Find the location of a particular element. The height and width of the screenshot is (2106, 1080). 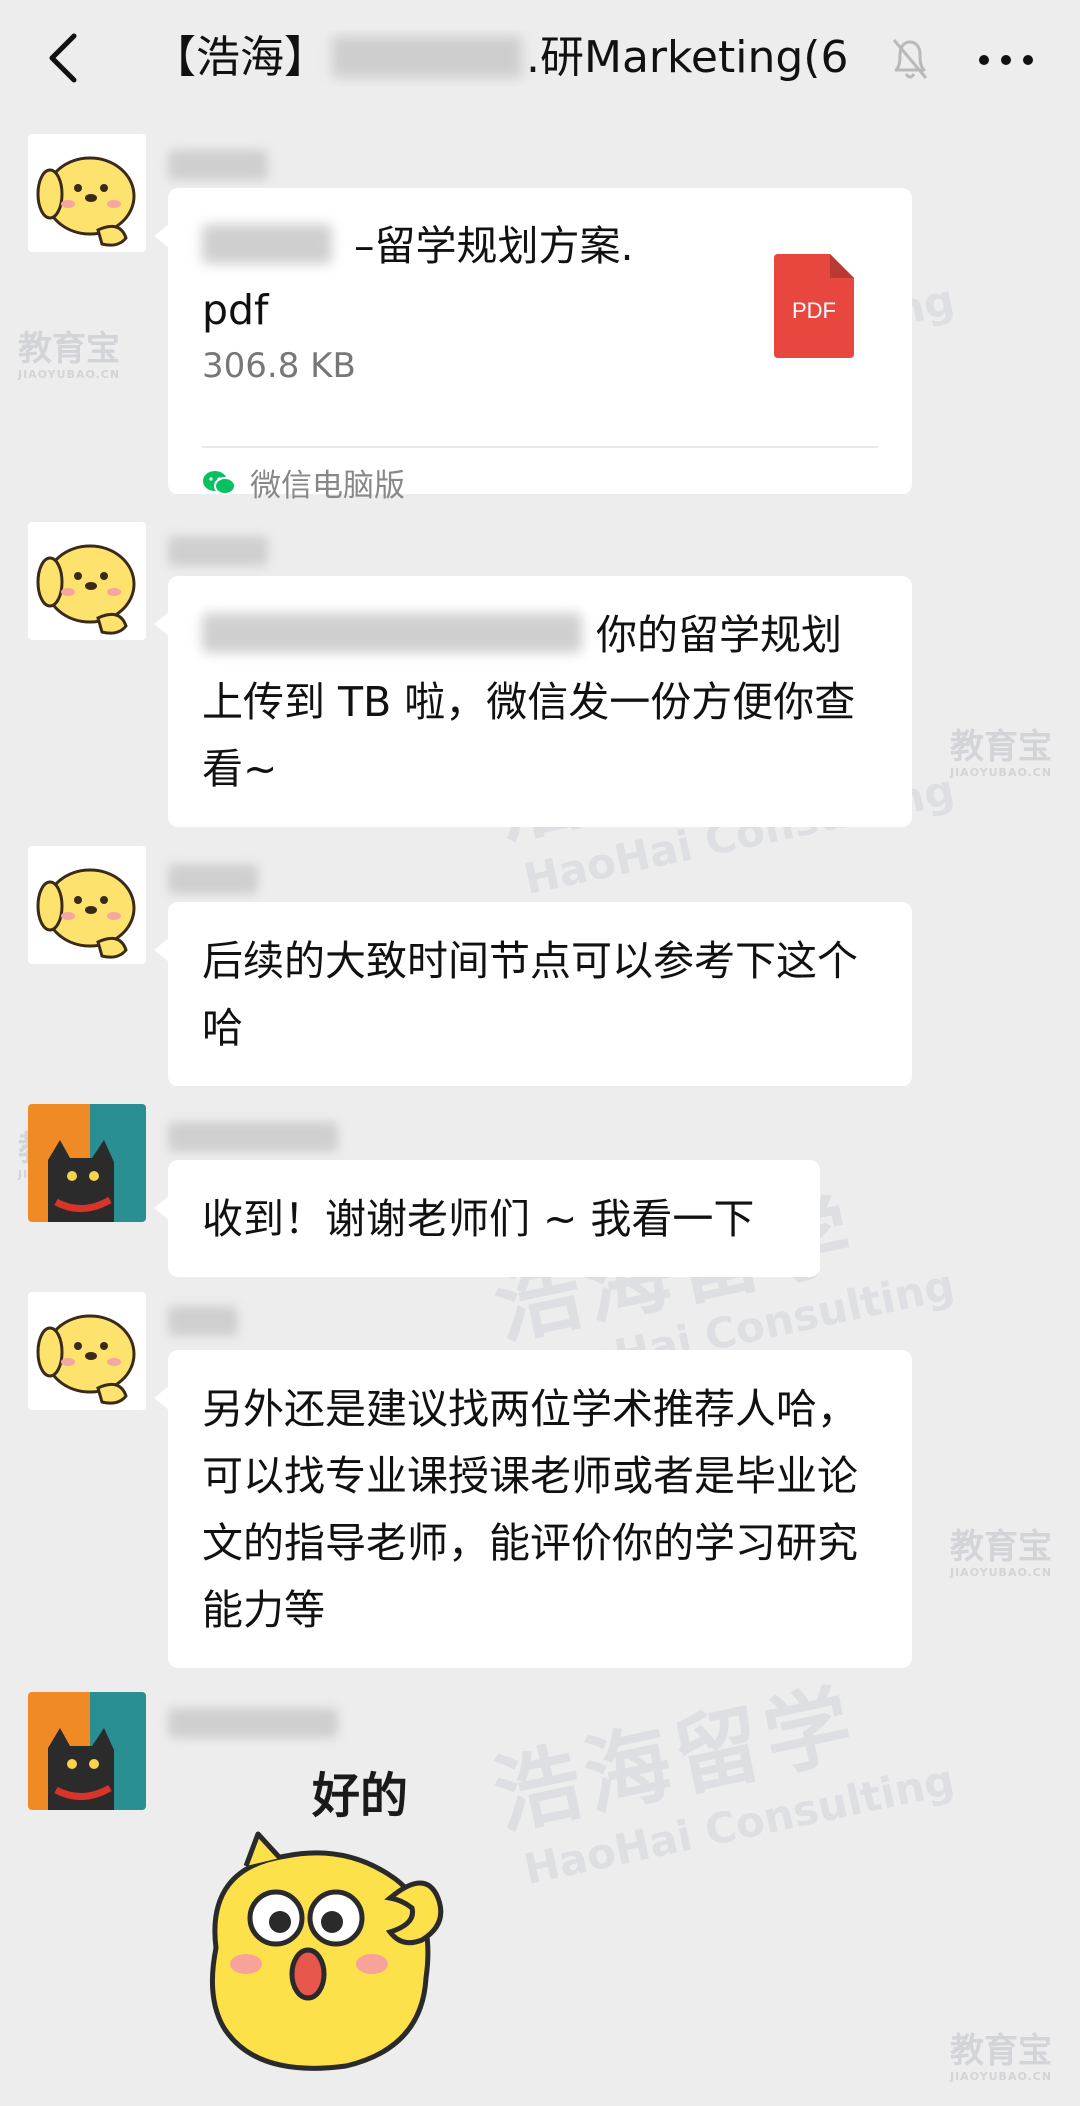

message-text: 收到！谢谢老师们 ~ 我看一下 is located at coordinates (478, 1219).